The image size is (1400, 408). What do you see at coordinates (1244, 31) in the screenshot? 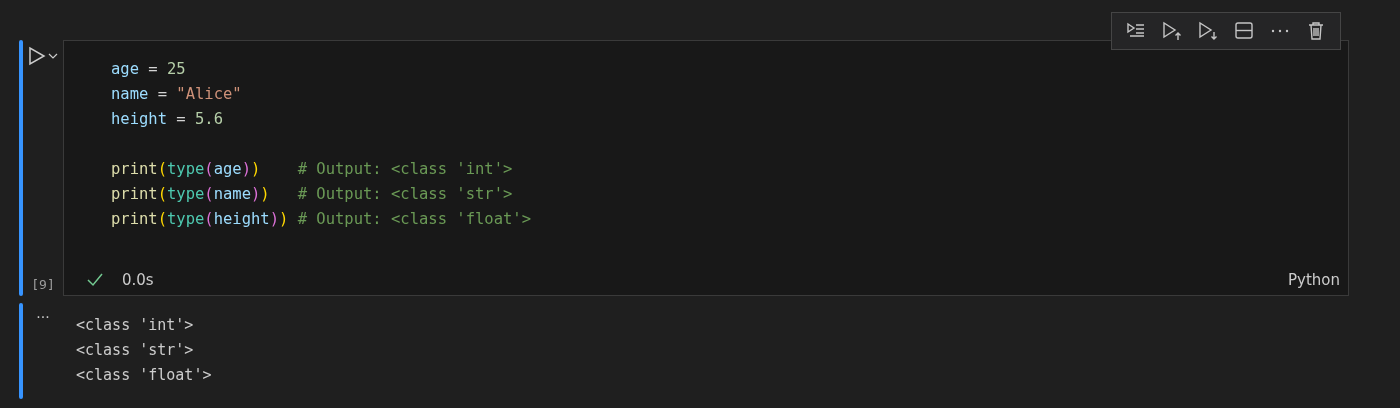
I see `split-cell-icon` at bounding box center [1244, 31].